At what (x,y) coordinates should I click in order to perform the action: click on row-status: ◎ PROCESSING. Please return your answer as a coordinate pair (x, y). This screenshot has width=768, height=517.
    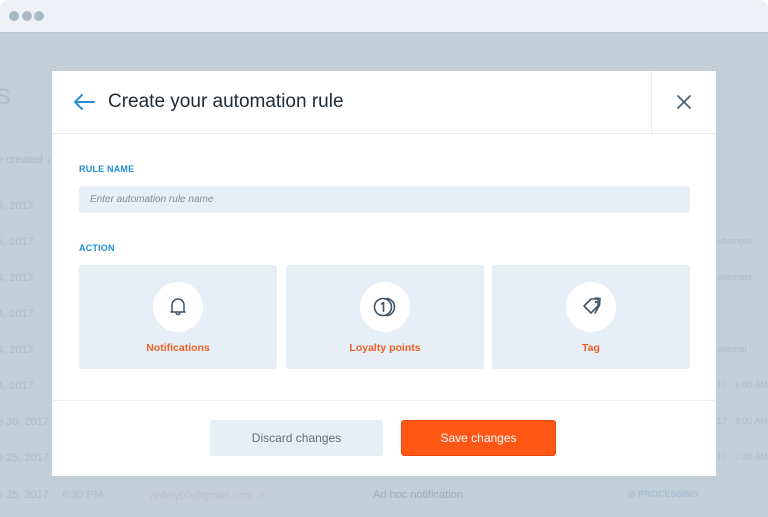
    Looking at the image, I should click on (663, 494).